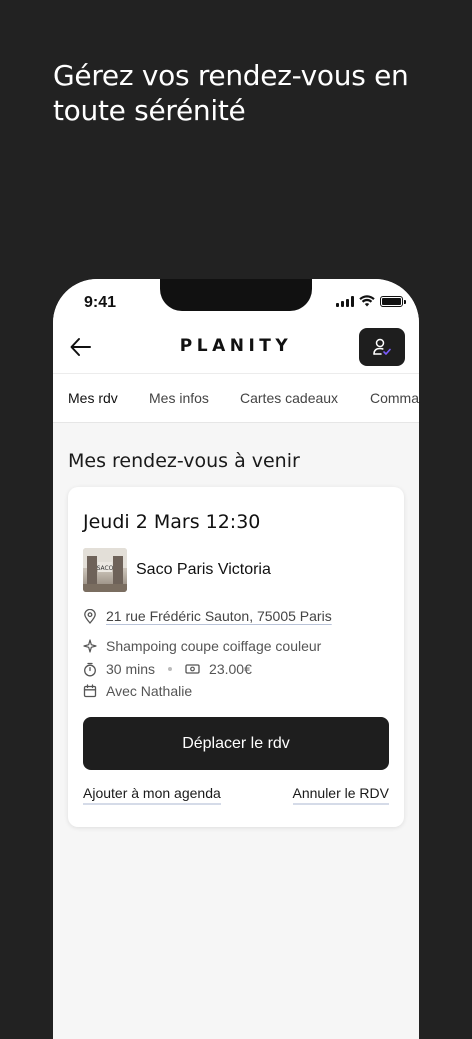 This screenshot has height=1039, width=472. What do you see at coordinates (289, 398) in the screenshot?
I see `tab-cartes-cadeaux: Cartes cadeaux` at bounding box center [289, 398].